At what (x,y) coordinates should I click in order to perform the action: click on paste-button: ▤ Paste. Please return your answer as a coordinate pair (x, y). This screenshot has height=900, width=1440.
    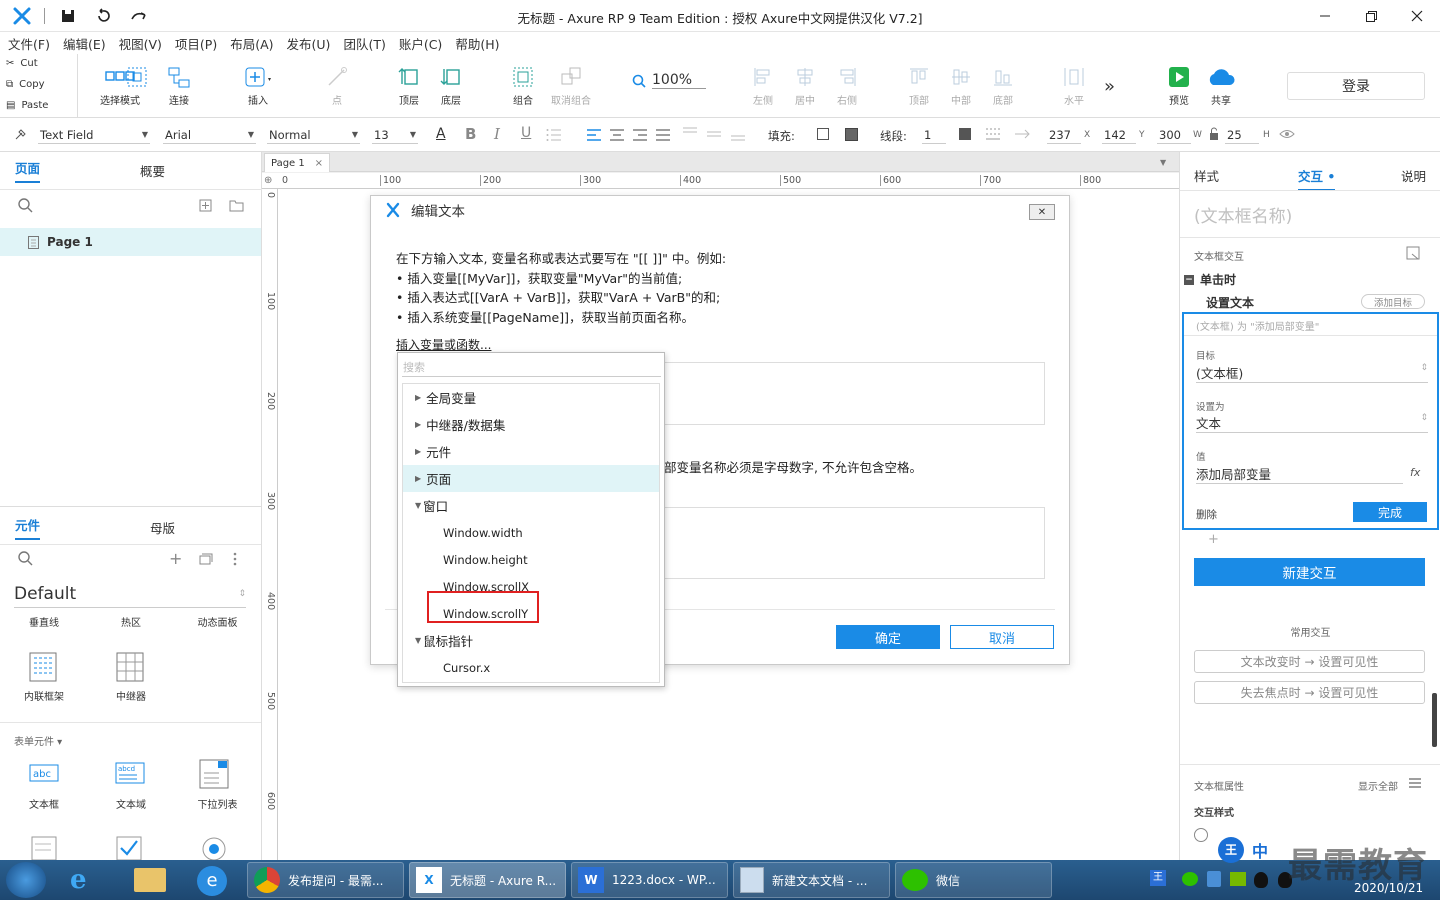
    Looking at the image, I should click on (27, 105).